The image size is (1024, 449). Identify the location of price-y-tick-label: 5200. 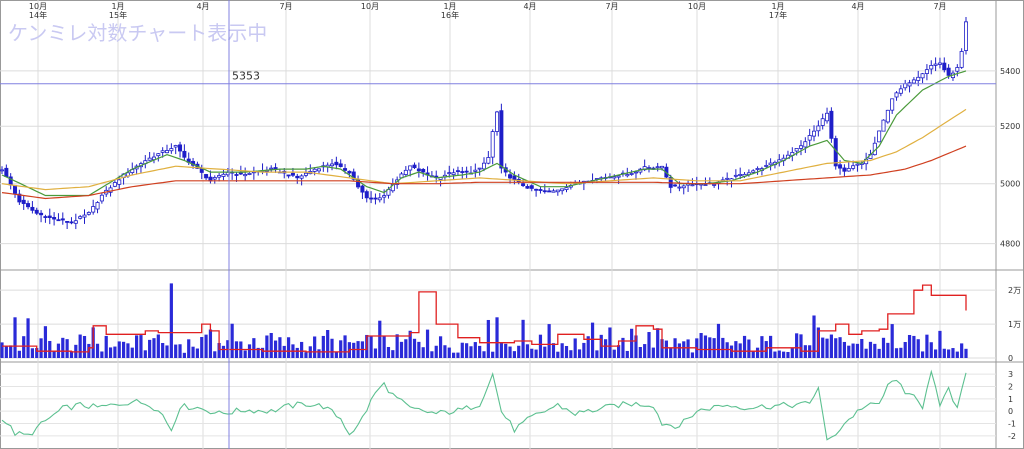
(1010, 126).